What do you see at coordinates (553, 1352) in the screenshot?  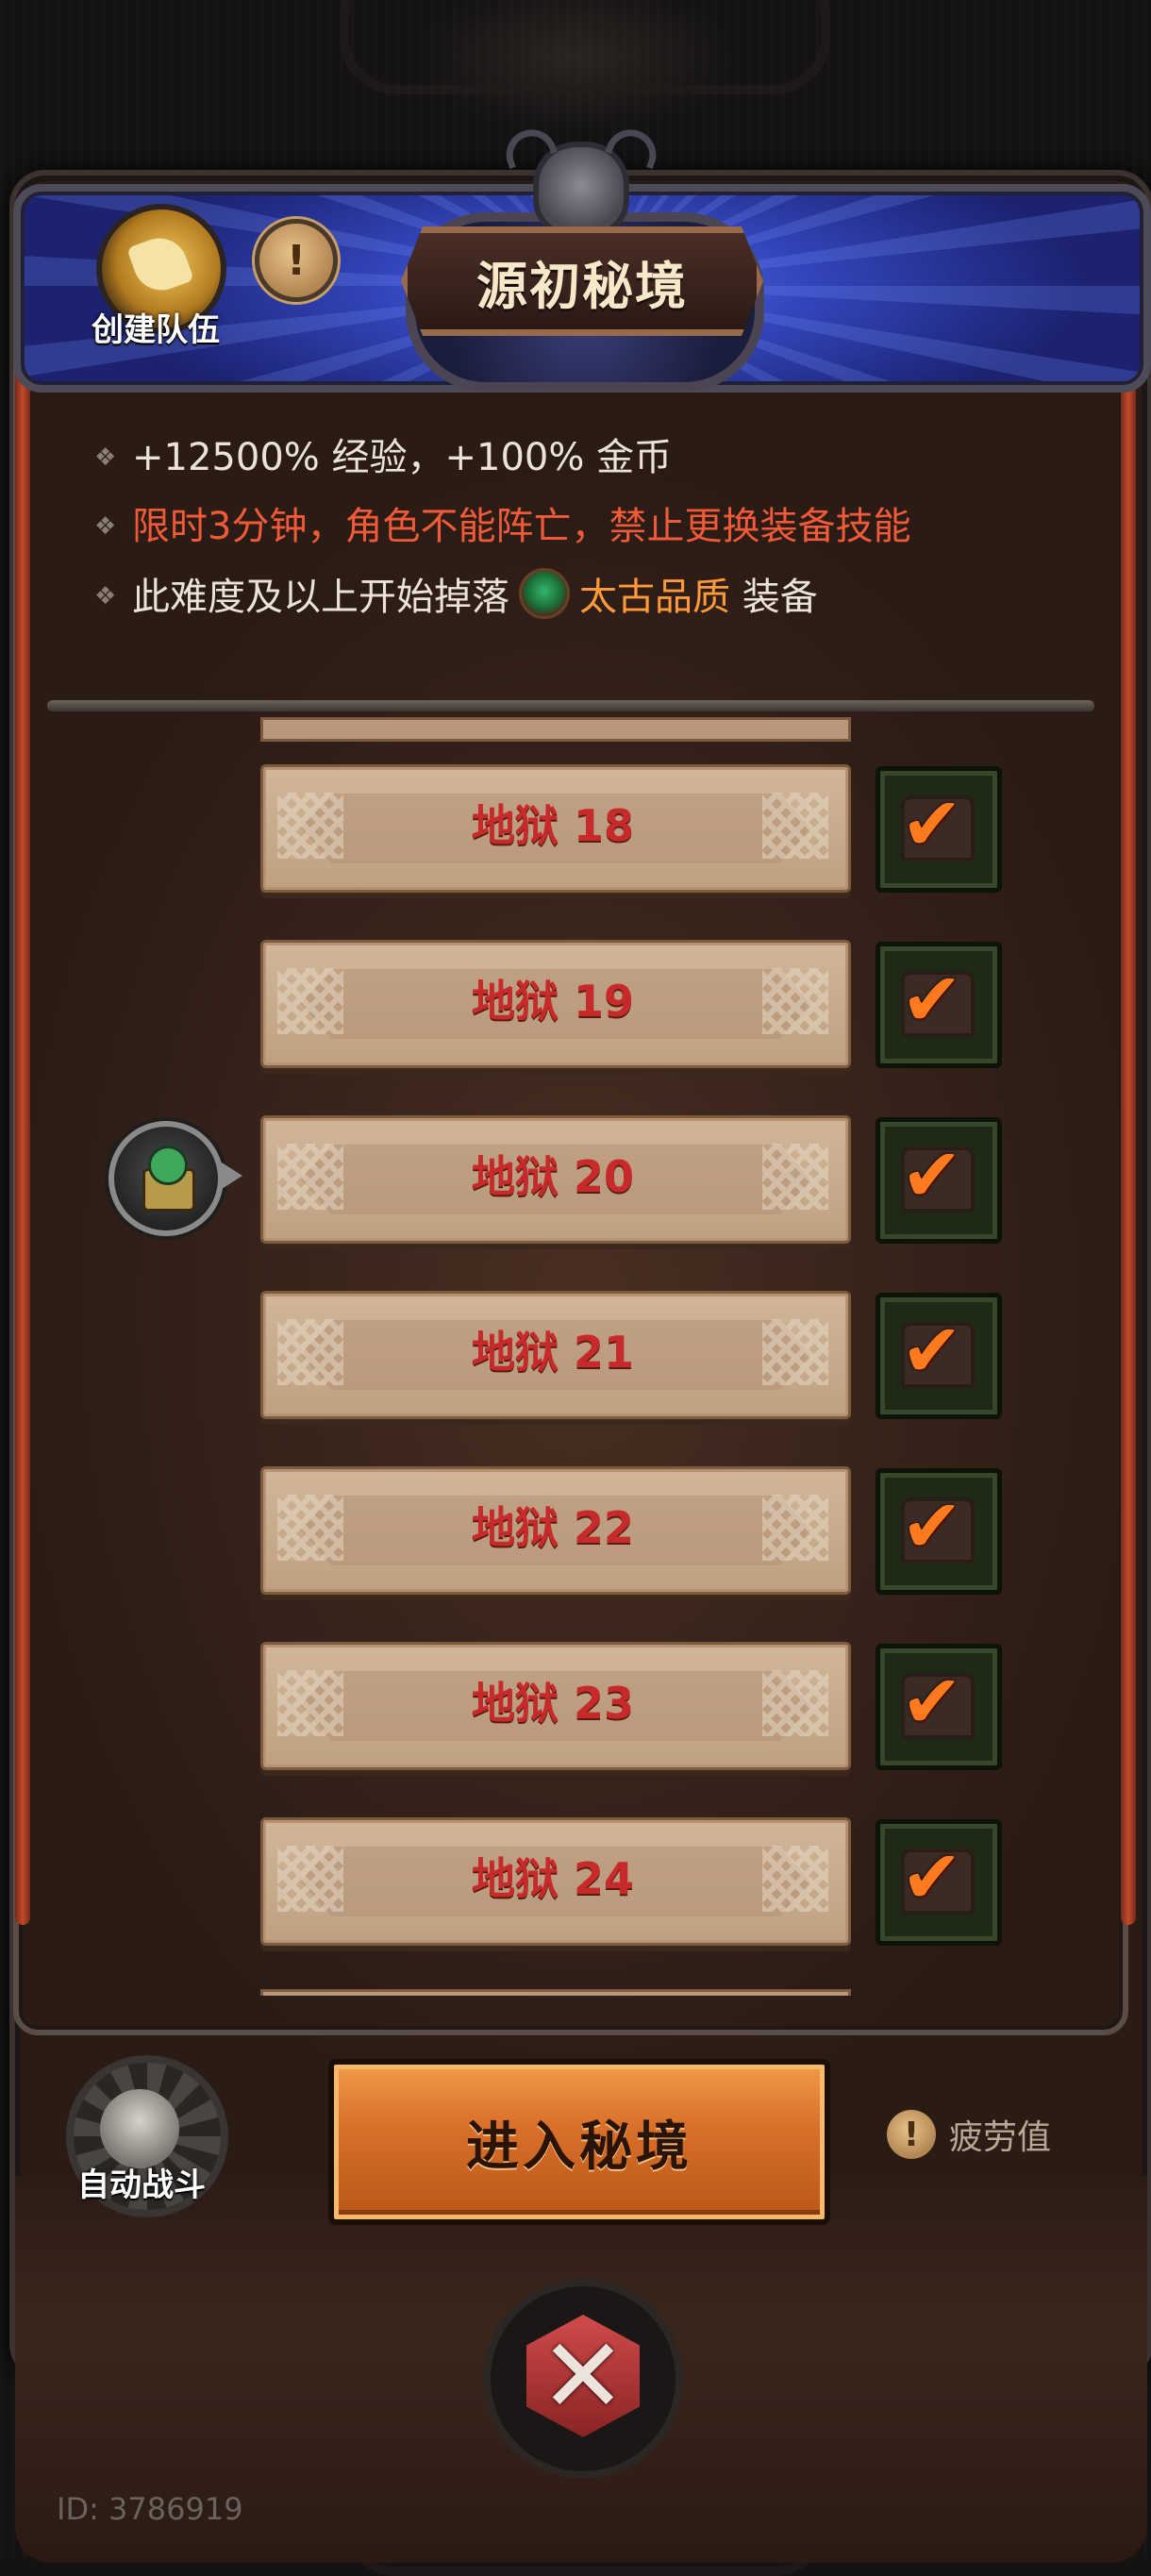 I see `level-label: 地狱 21` at bounding box center [553, 1352].